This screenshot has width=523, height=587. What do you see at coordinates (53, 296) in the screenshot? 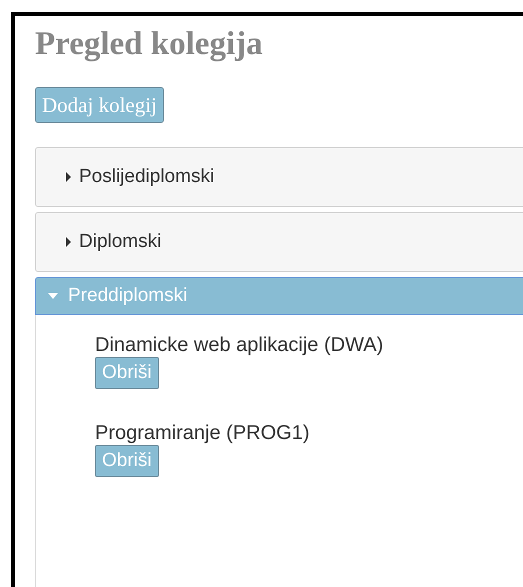
I see `caret-down-icon` at bounding box center [53, 296].